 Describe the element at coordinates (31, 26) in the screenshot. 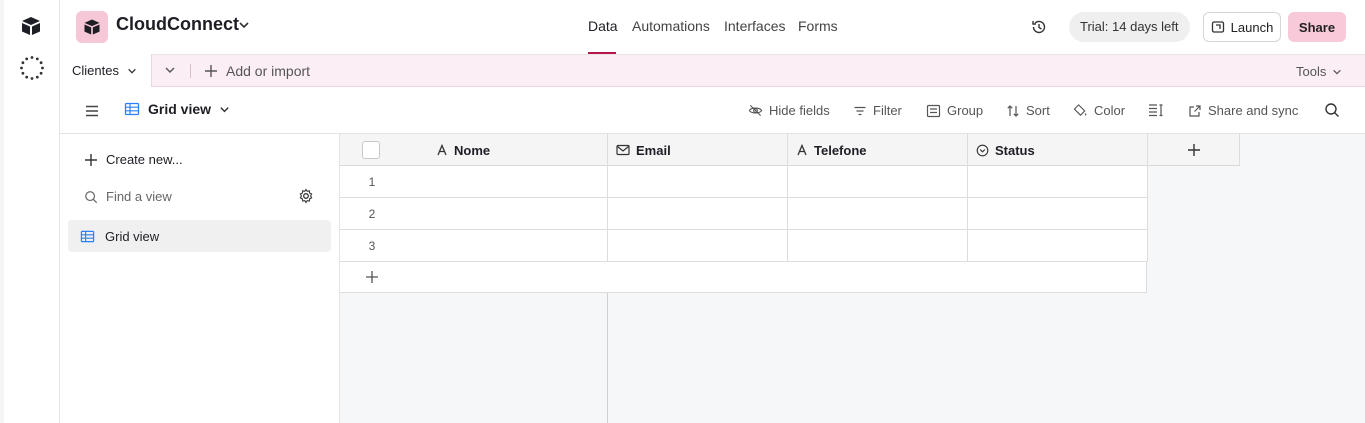

I see `airtable-logo-icon` at that location.